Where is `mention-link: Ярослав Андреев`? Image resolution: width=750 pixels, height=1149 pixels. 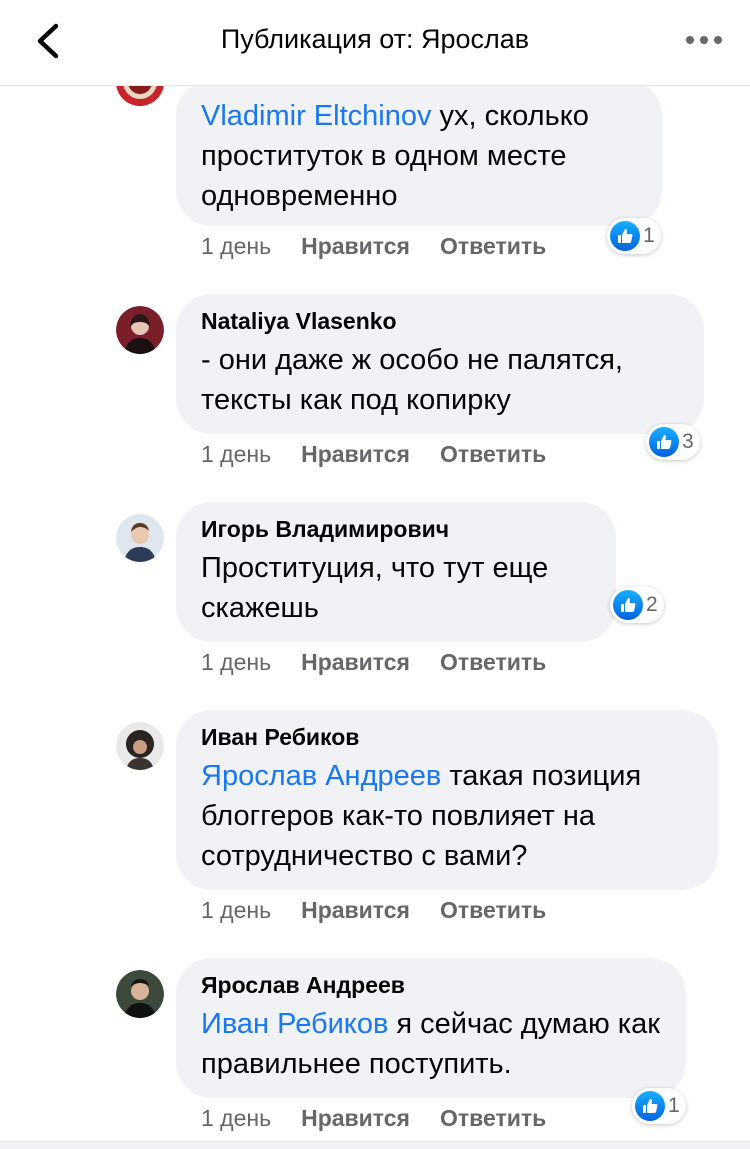
mention-link: Ярослав Андреев is located at coordinates (321, 776).